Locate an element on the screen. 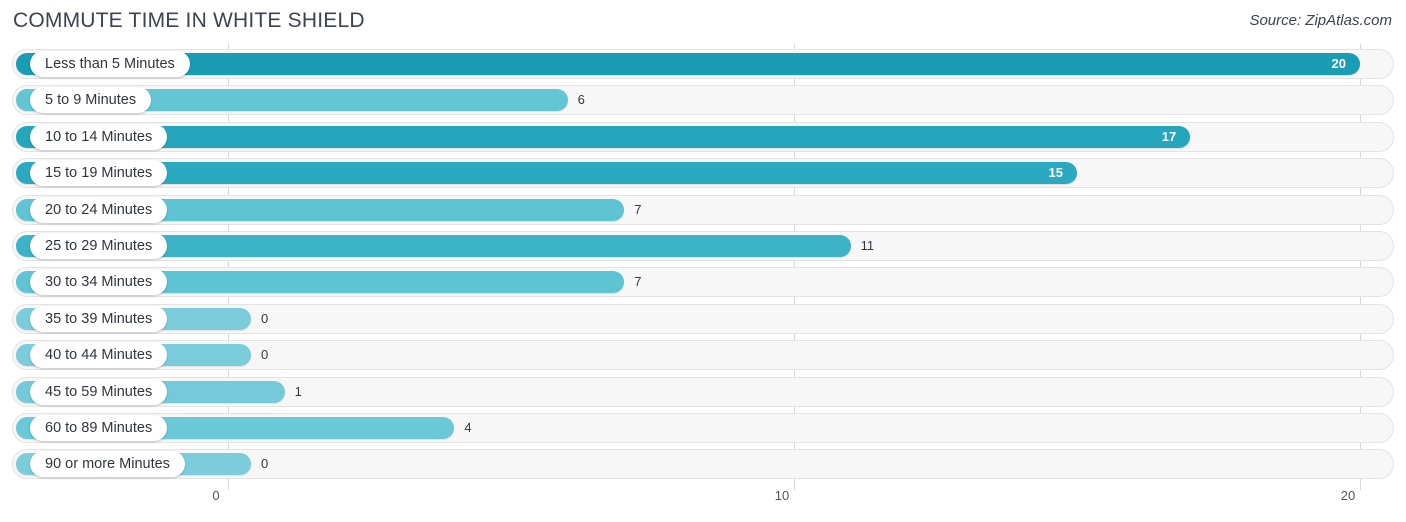  bar-row: 7 20 to 24 Minutes is located at coordinates (703, 209).